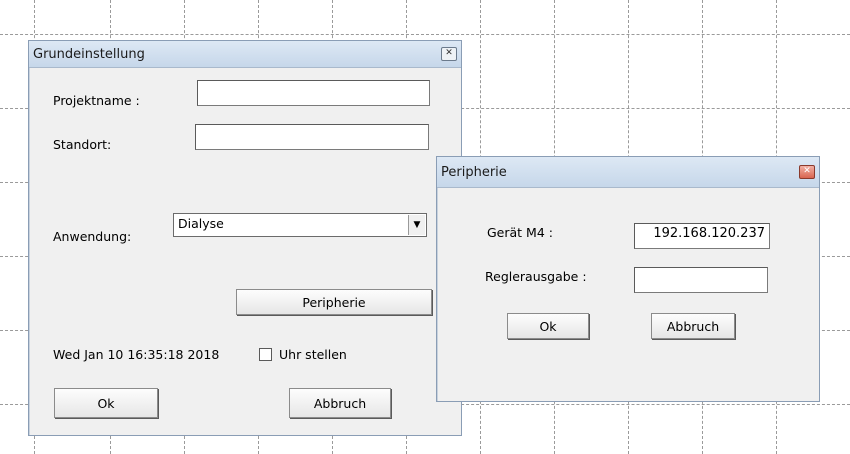 The height and width of the screenshot is (454, 850). Describe the element at coordinates (474, 172) in the screenshot. I see `window-title: Peripherie` at that location.